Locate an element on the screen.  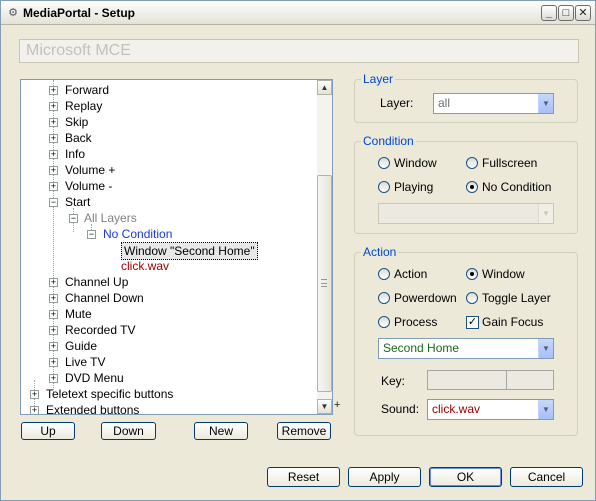
action-window-label: Window is located at coordinates (503, 274).